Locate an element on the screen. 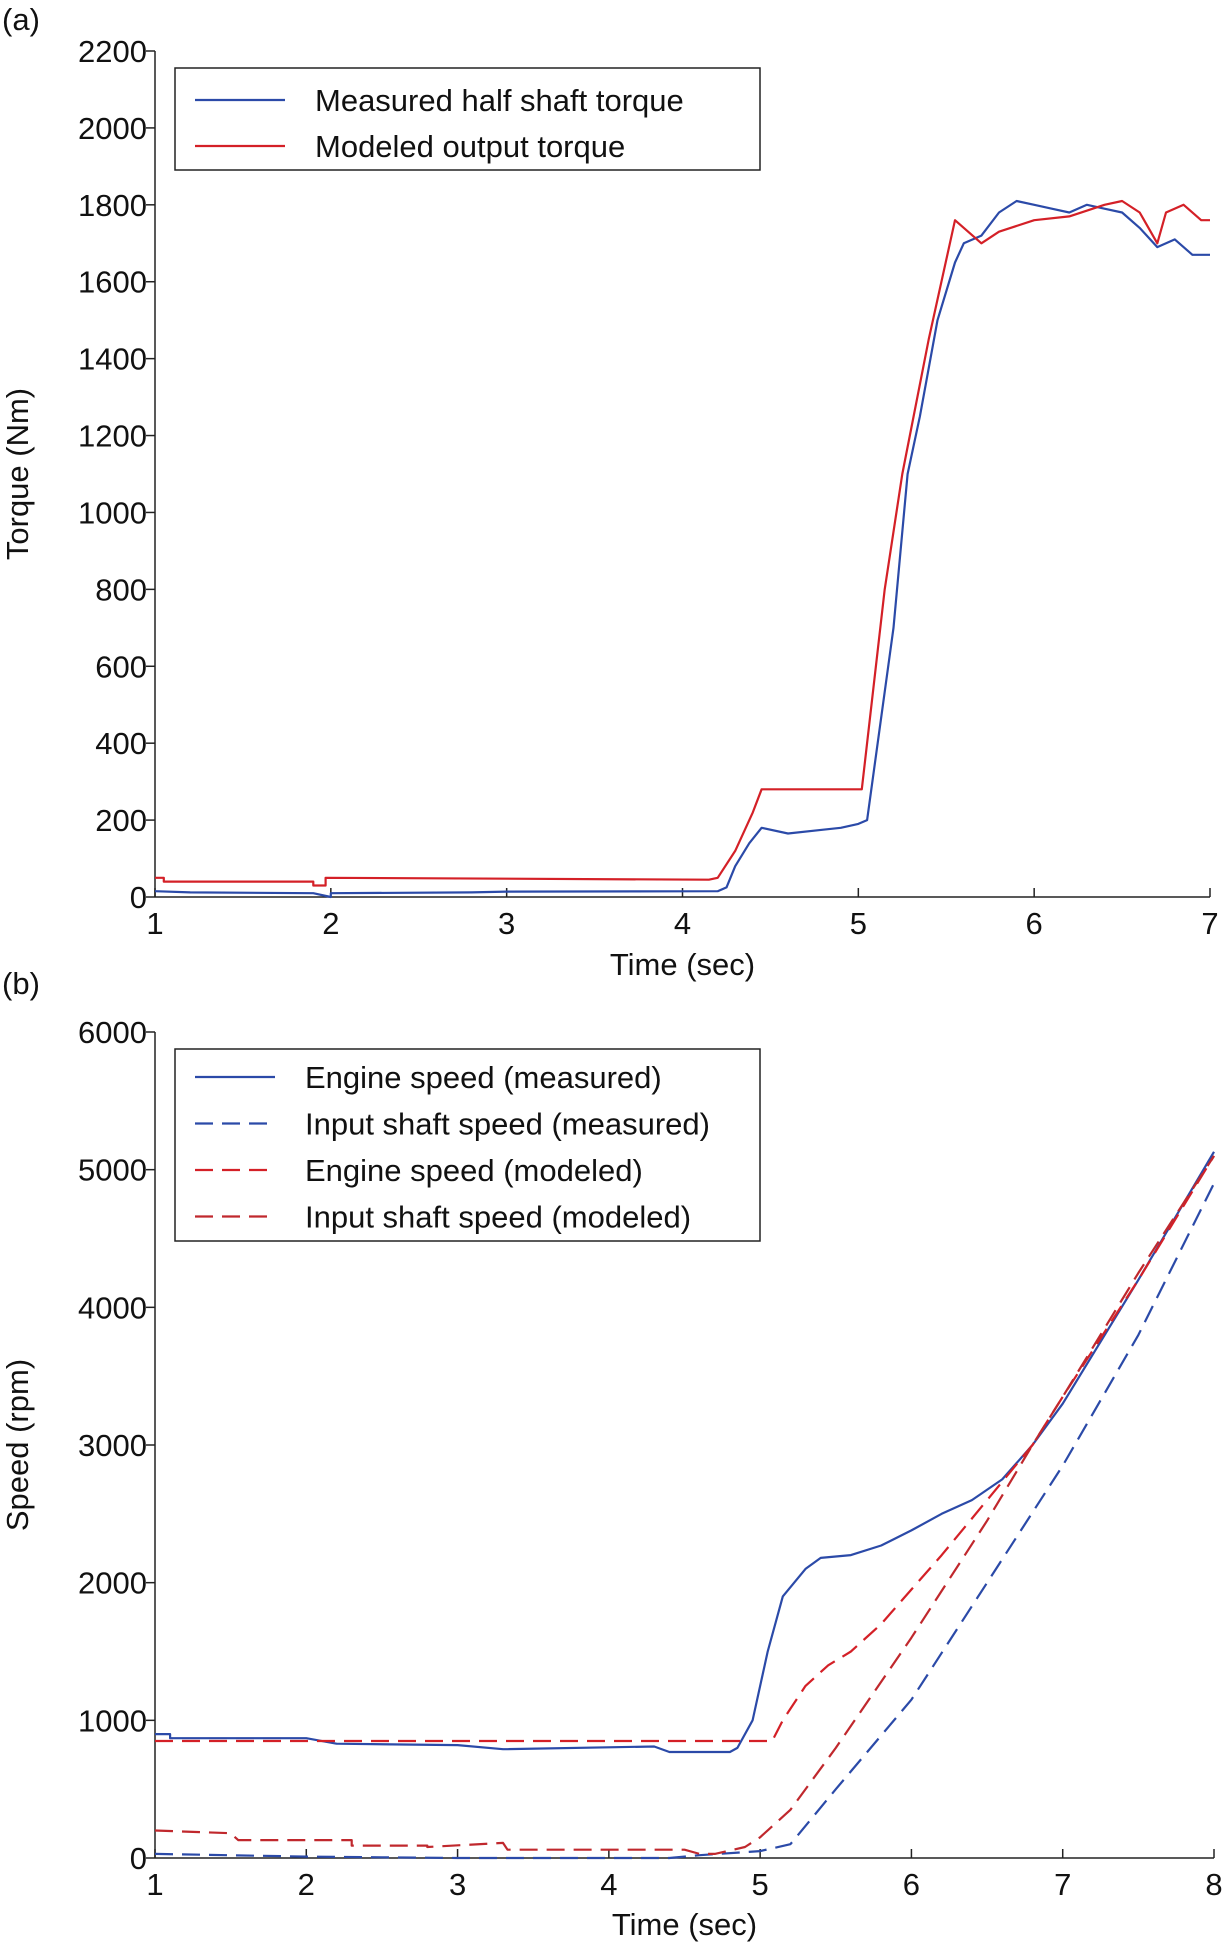  y-tick-label: 2200 is located at coordinates (112, 51).